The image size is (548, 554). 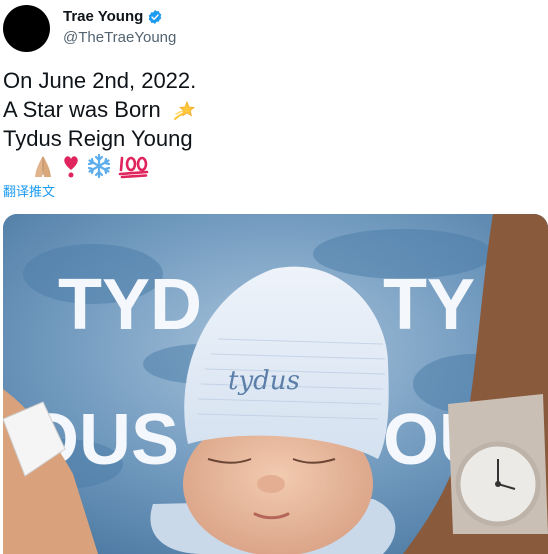 I want to click on wristwatch, so click(x=498, y=464).